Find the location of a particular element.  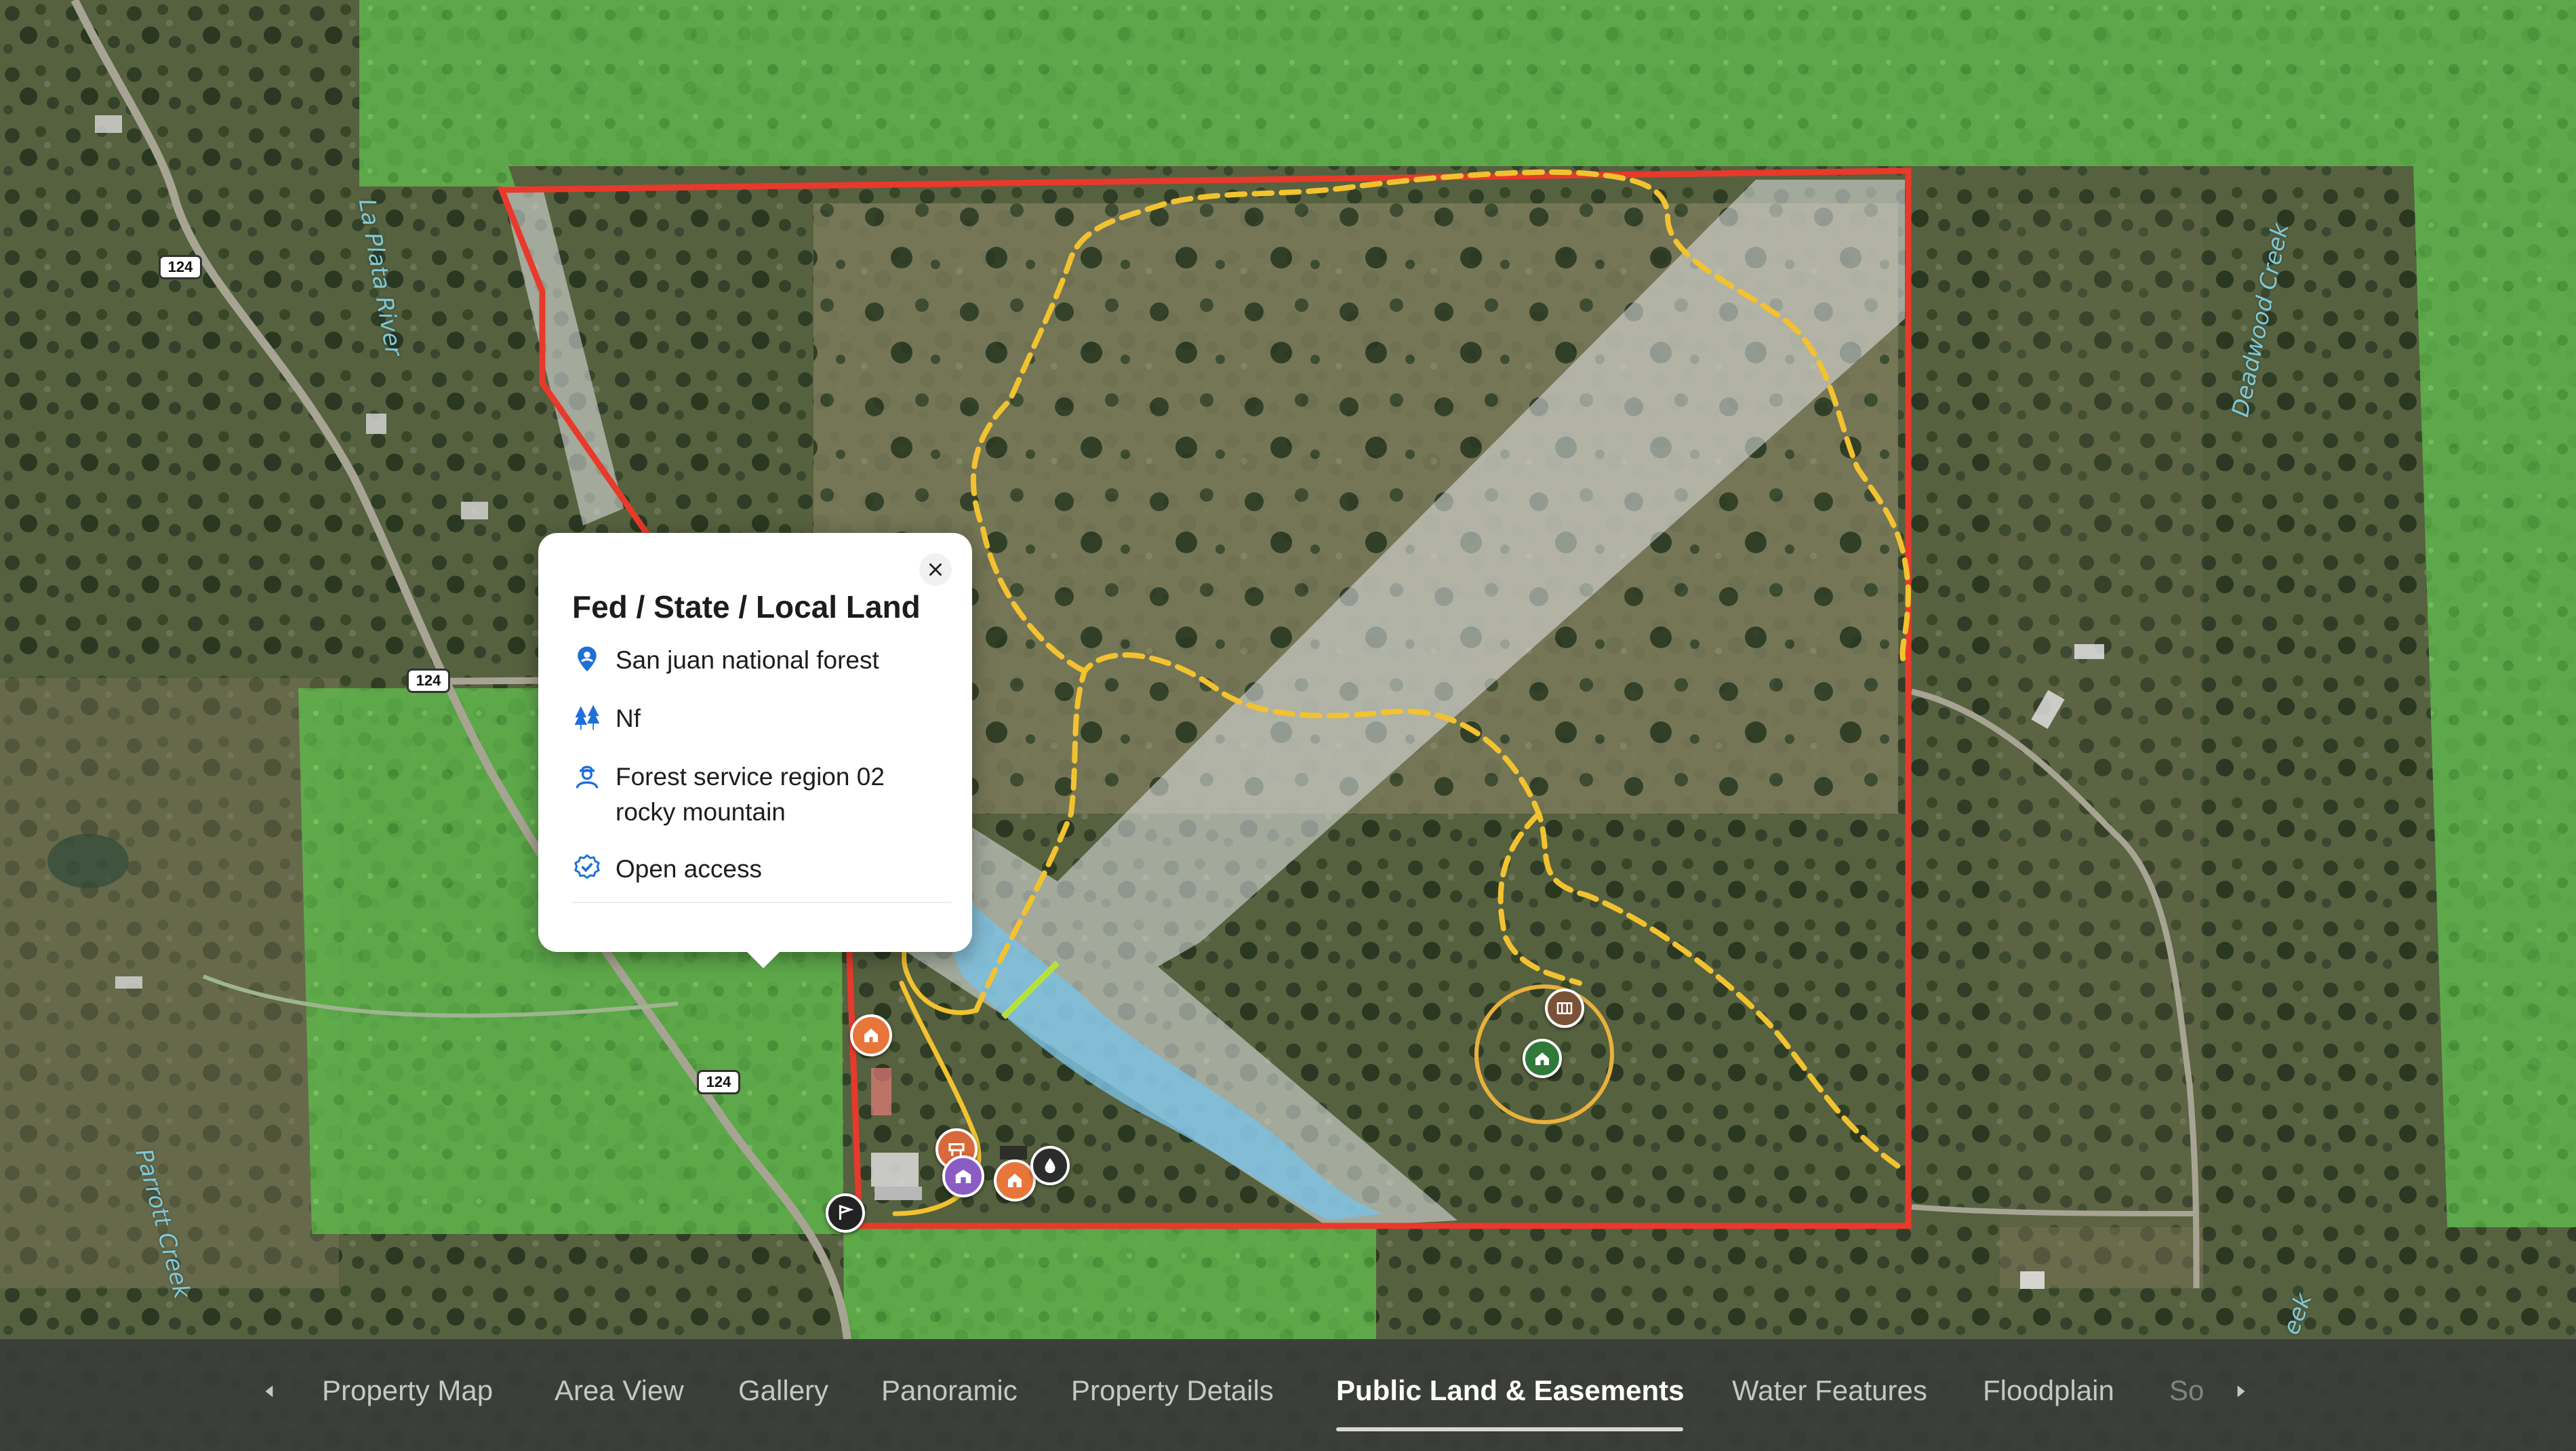

popup-row-access: Open access is located at coordinates (749, 869).